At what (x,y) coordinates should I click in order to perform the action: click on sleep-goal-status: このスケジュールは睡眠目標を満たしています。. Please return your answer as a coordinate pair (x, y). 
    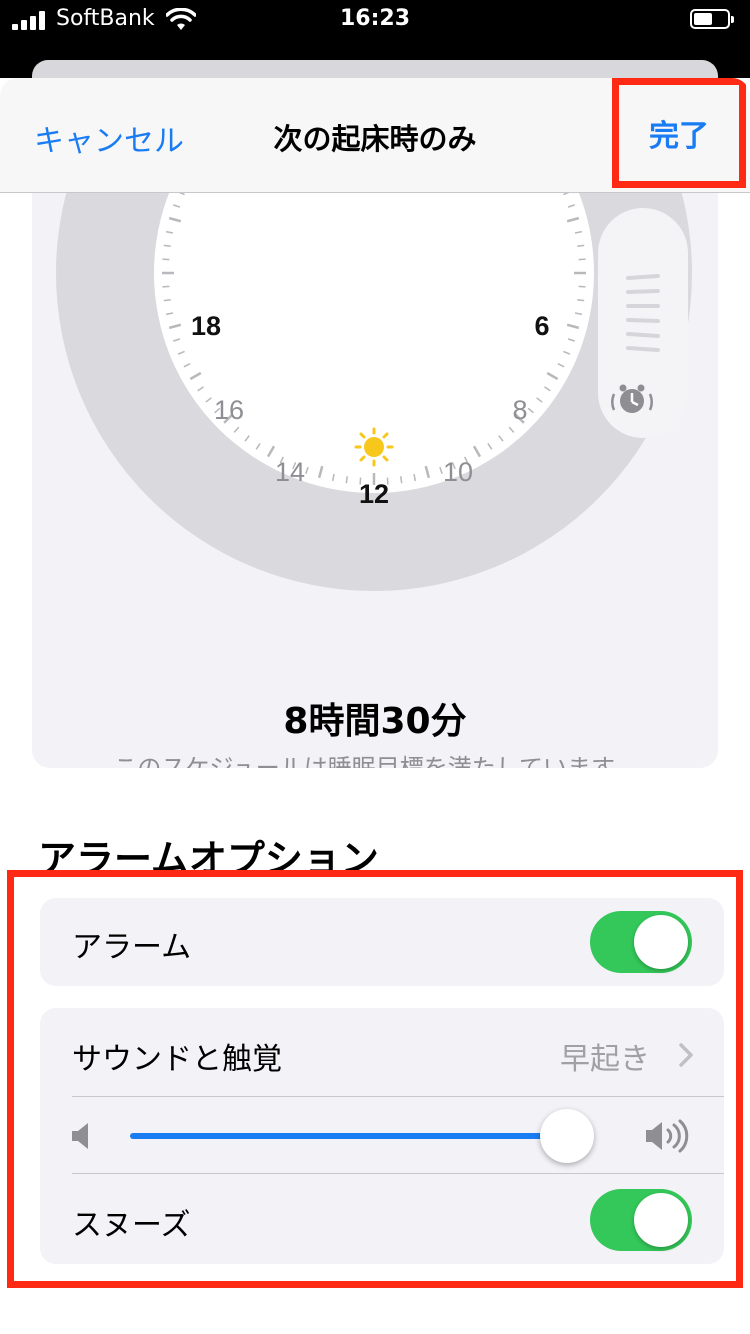
    Looking at the image, I should click on (375, 761).